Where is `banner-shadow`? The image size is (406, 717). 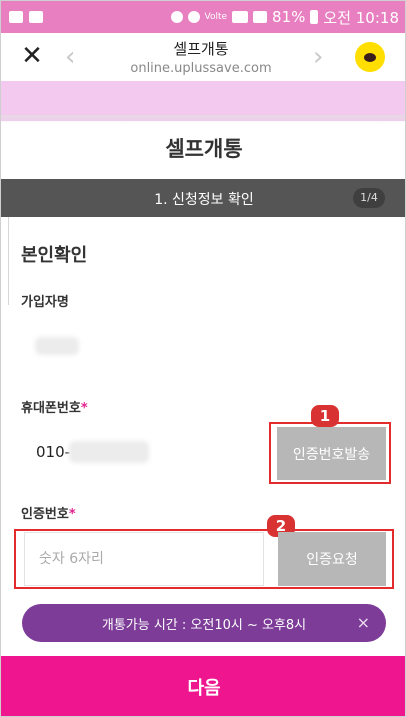
banner-shadow is located at coordinates (203, 119).